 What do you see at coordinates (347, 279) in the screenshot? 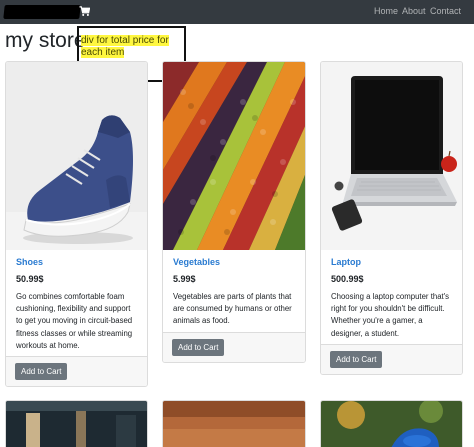
I see `product-price: 500.99$` at bounding box center [347, 279].